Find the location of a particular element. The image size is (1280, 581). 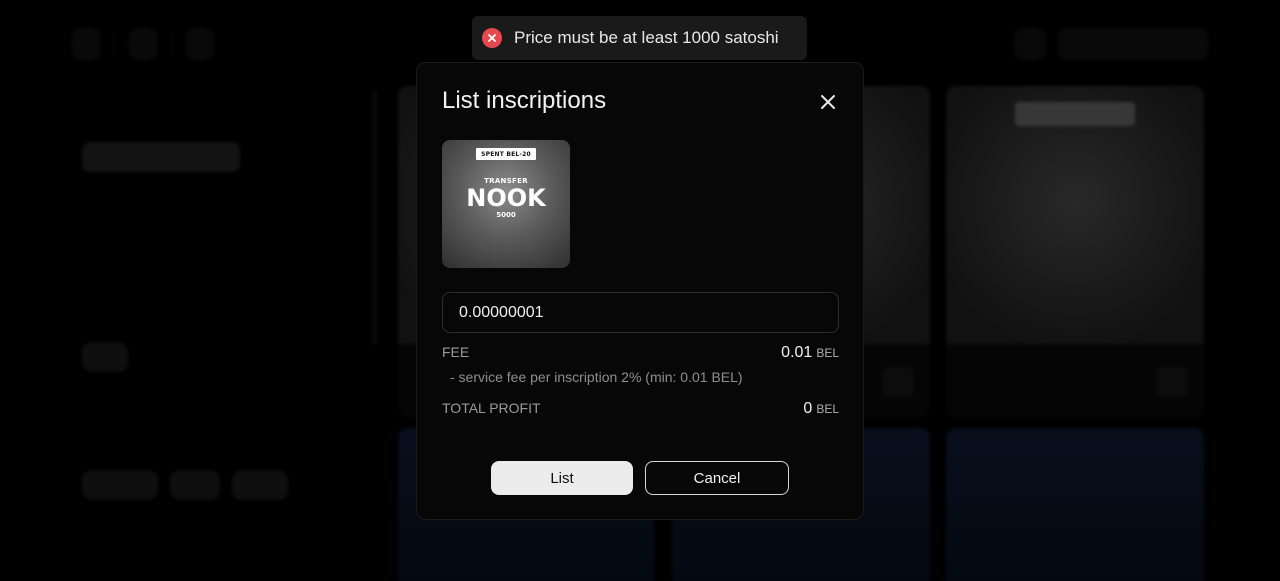

inscription-amount: 5000 is located at coordinates (506, 215).